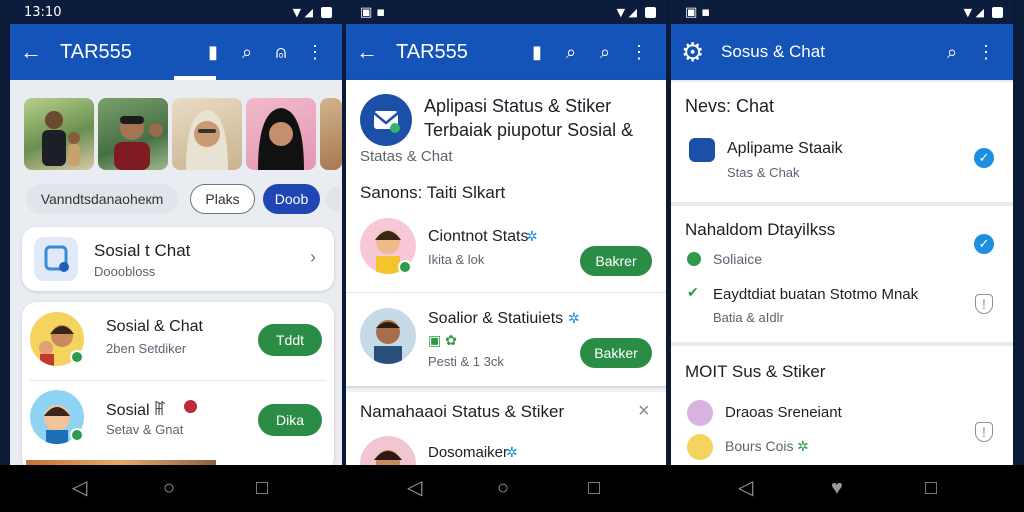 This screenshot has height=512, width=1024. Describe the element at coordinates (506, 428) in the screenshot. I see `recommended-card: Namahaaoi Status & Stiker × Dosomaiker ✲` at that location.